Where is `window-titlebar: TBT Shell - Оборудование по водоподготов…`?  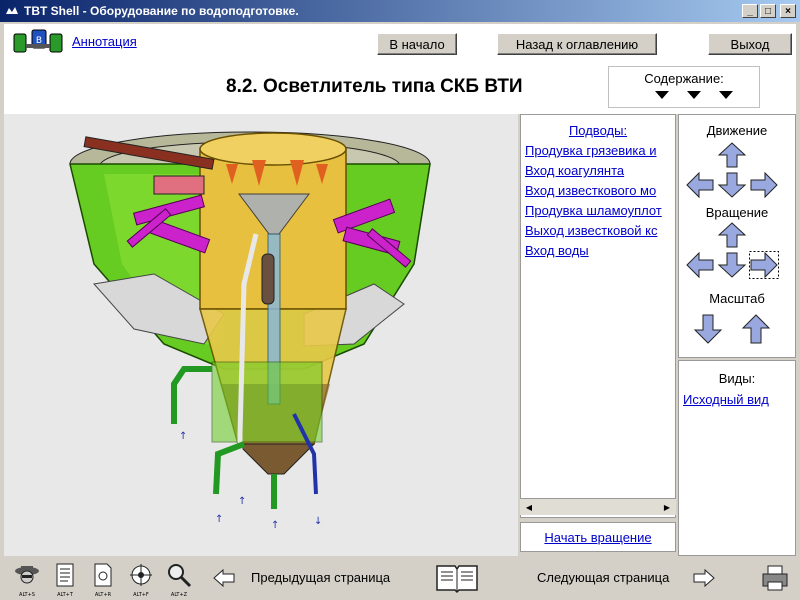 window-titlebar: TBT Shell - Оборудование по водоподготов… is located at coordinates (400, 11).